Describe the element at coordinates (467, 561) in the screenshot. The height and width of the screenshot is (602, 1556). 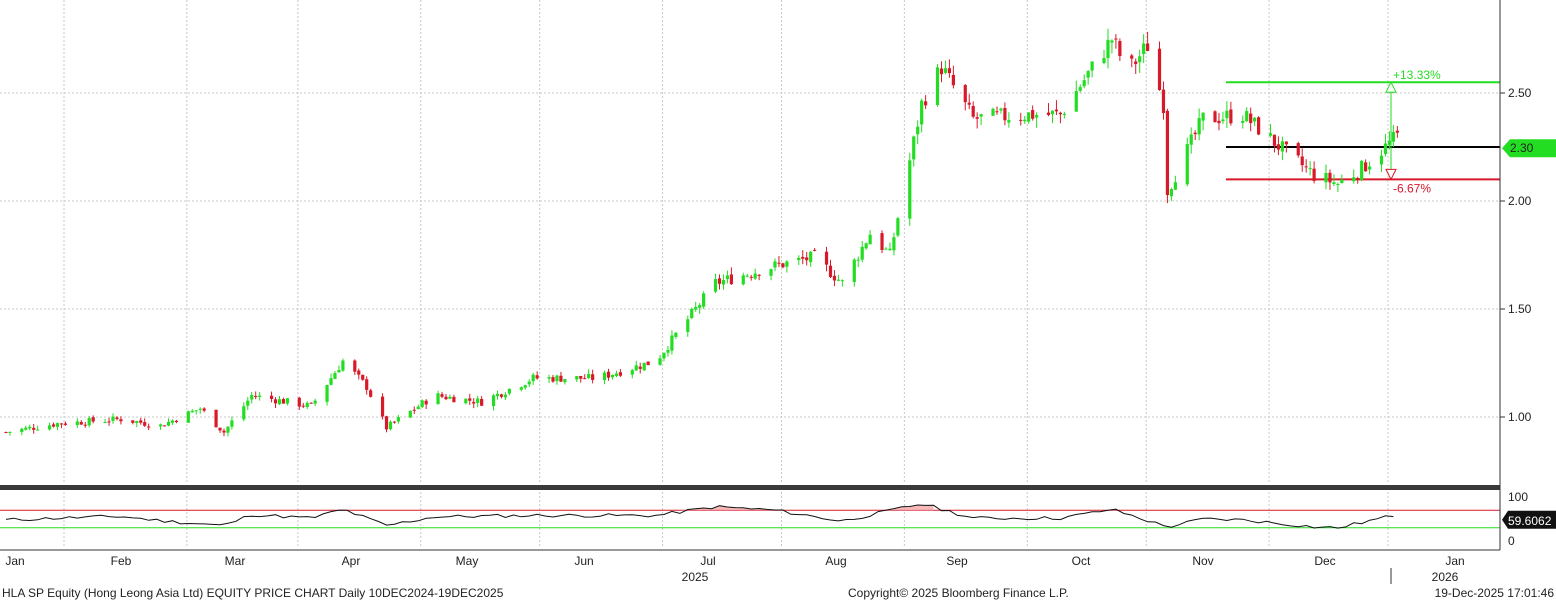
I see `x-tick-label: May` at that location.